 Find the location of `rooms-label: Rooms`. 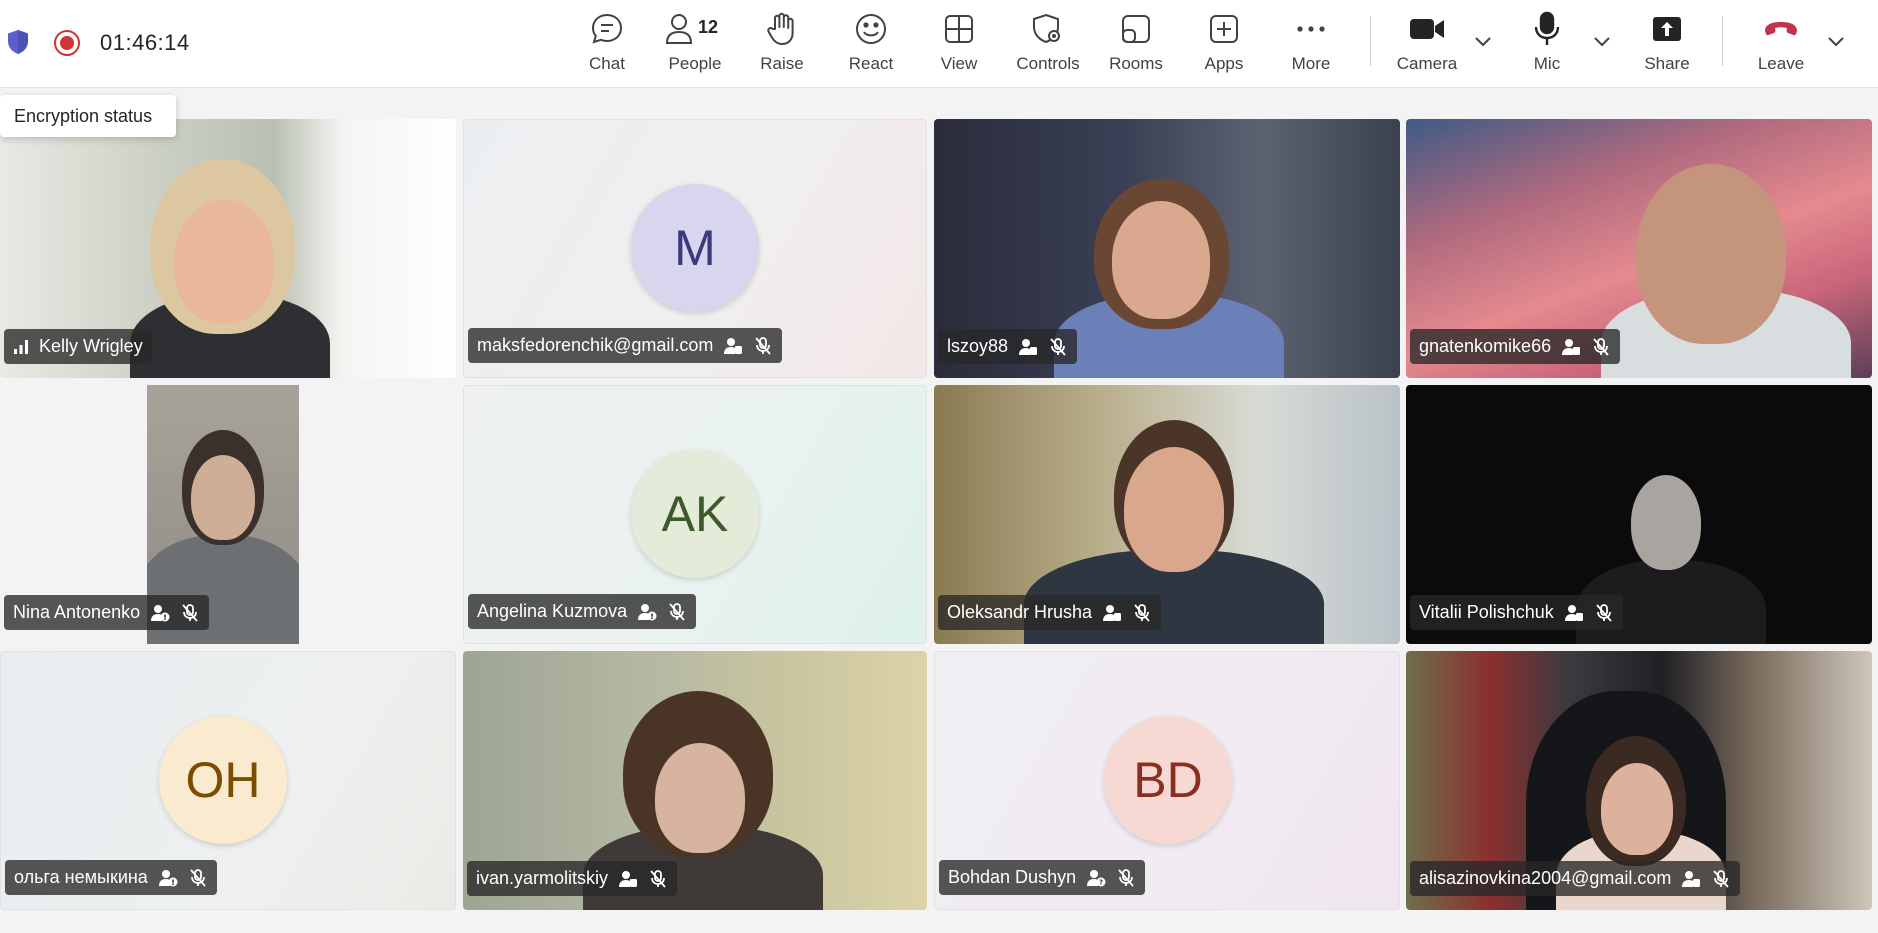

rooms-label: Rooms is located at coordinates (1136, 63).